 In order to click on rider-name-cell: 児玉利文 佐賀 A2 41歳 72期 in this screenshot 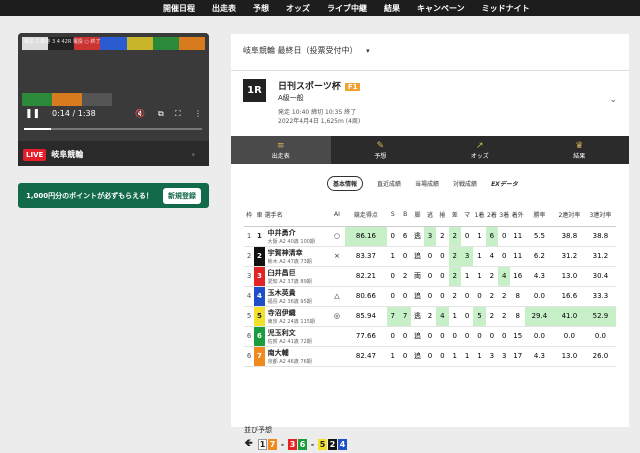, I will do `click(296, 336)`.